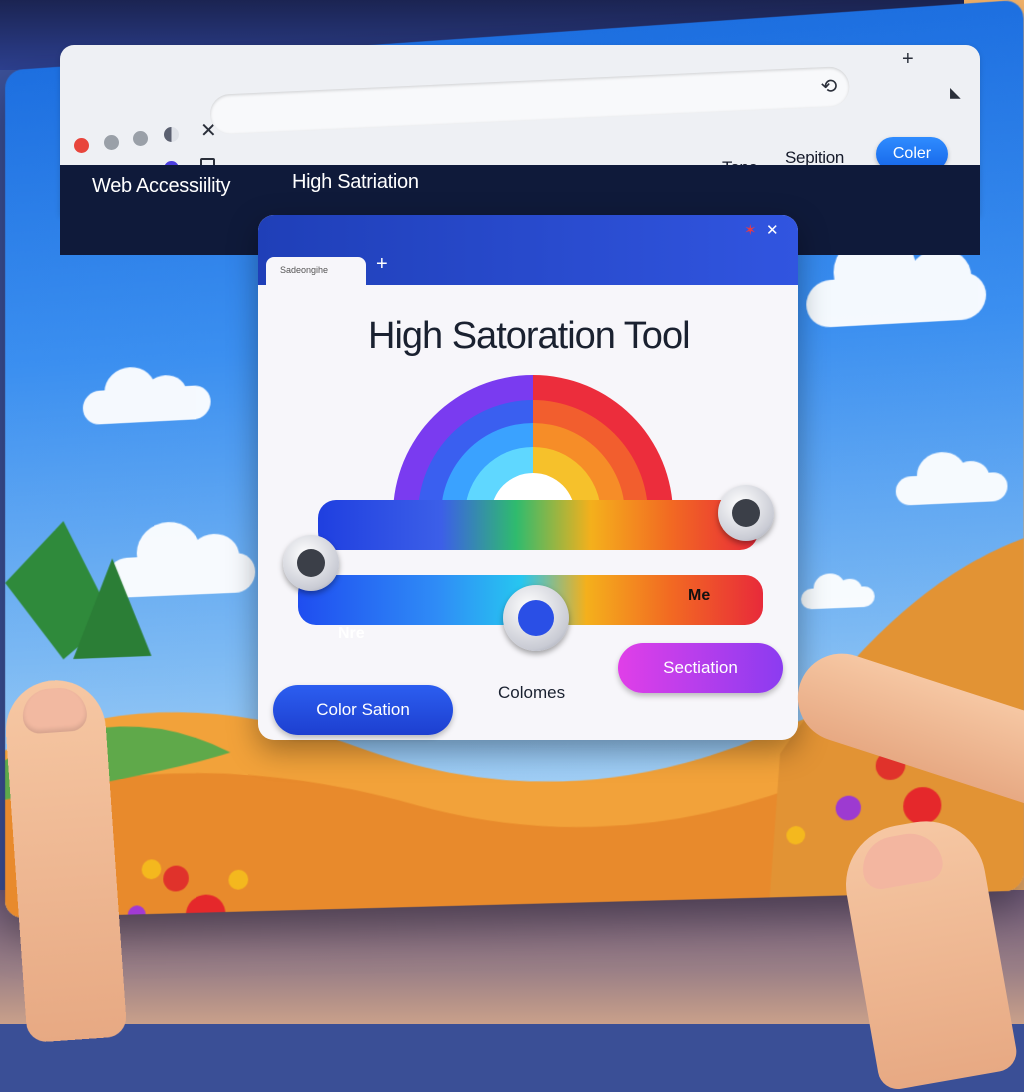 This screenshot has width=1024, height=1092. I want to click on slider-handle-center, so click(536, 618).